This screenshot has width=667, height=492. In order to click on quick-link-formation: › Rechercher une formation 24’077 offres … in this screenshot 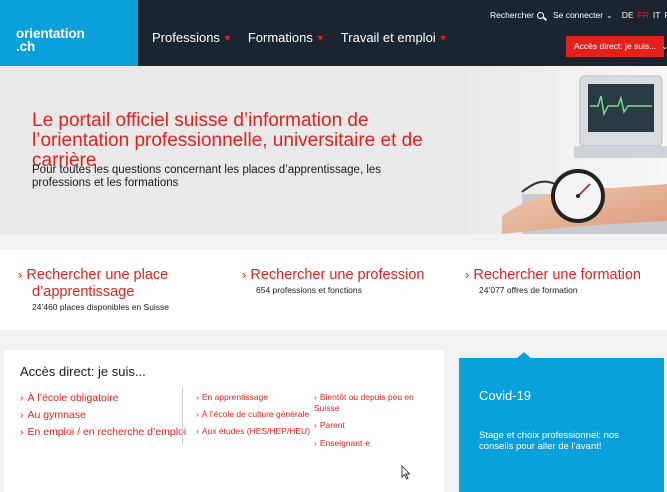, I will do `click(553, 280)`.